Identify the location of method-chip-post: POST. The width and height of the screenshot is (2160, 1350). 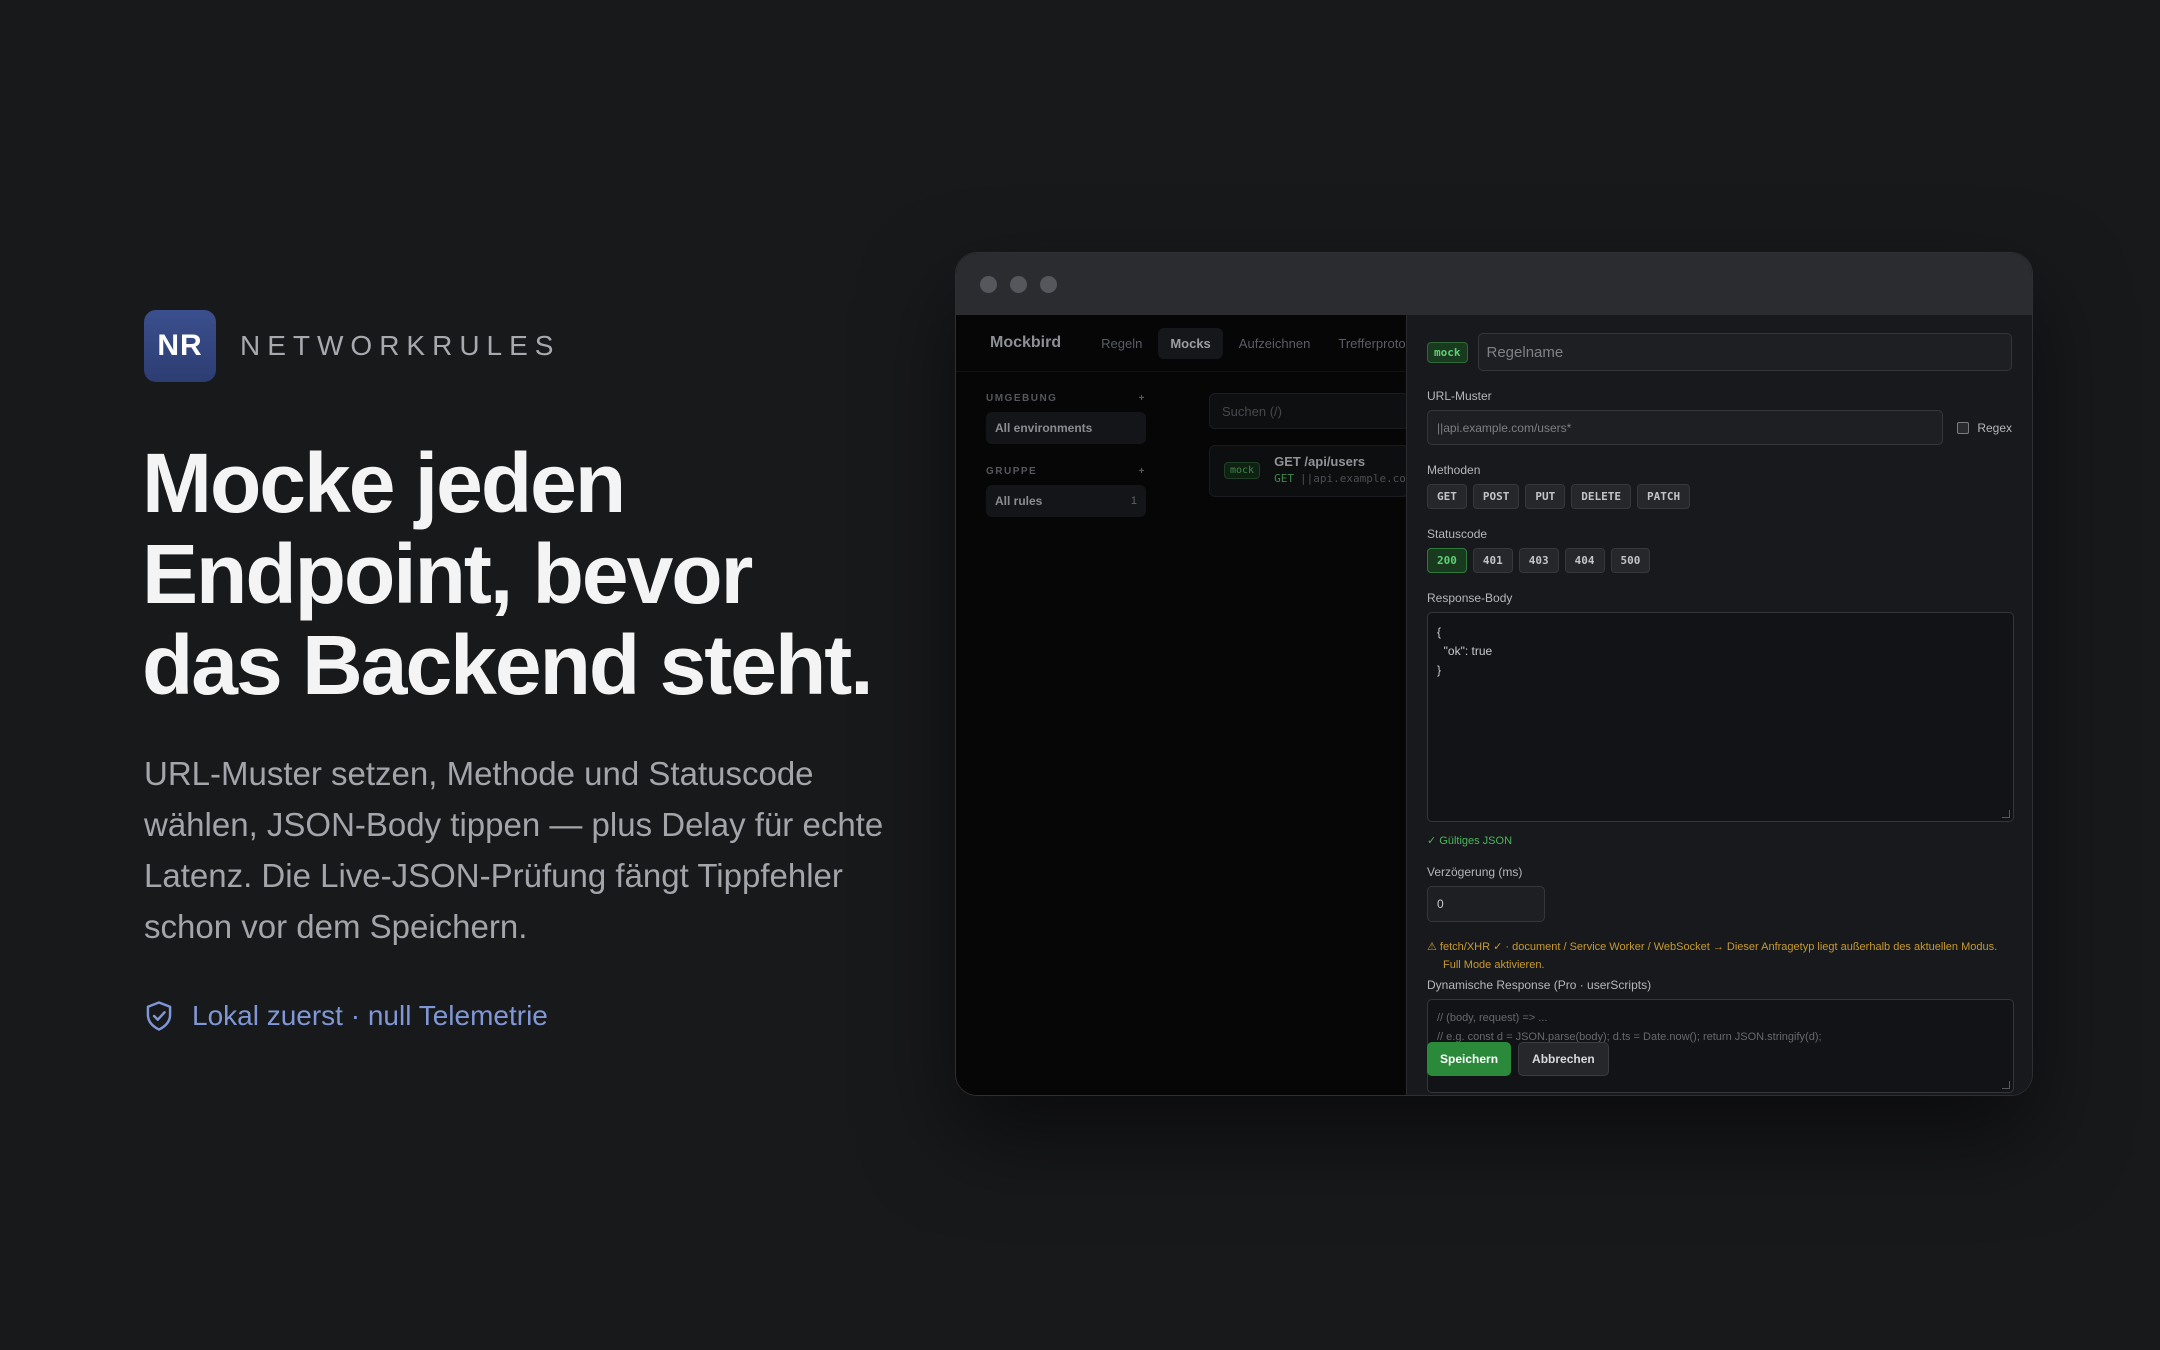
(1496, 496).